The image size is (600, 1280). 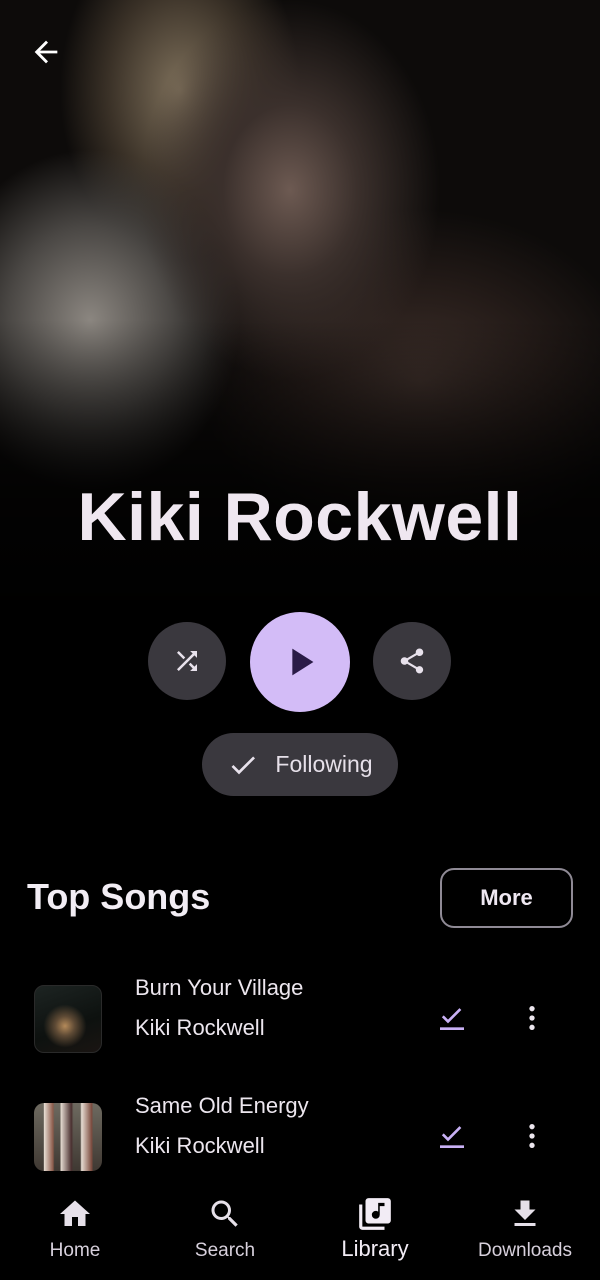 I want to click on song-row: Burn Your Village Kiki Rockwell, so click(x=300, y=1020).